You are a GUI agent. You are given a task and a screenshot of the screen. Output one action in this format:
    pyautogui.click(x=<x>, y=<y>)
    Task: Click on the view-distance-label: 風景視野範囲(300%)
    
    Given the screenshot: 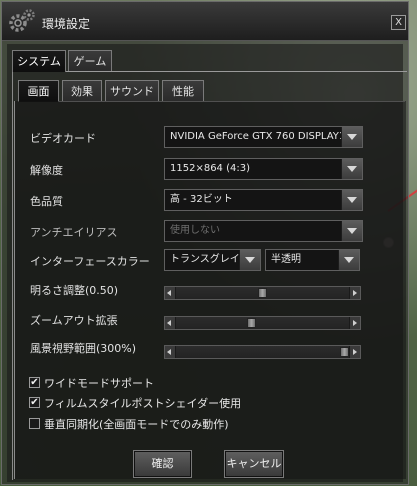 What is the action you would take?
    pyautogui.click(x=83, y=348)
    